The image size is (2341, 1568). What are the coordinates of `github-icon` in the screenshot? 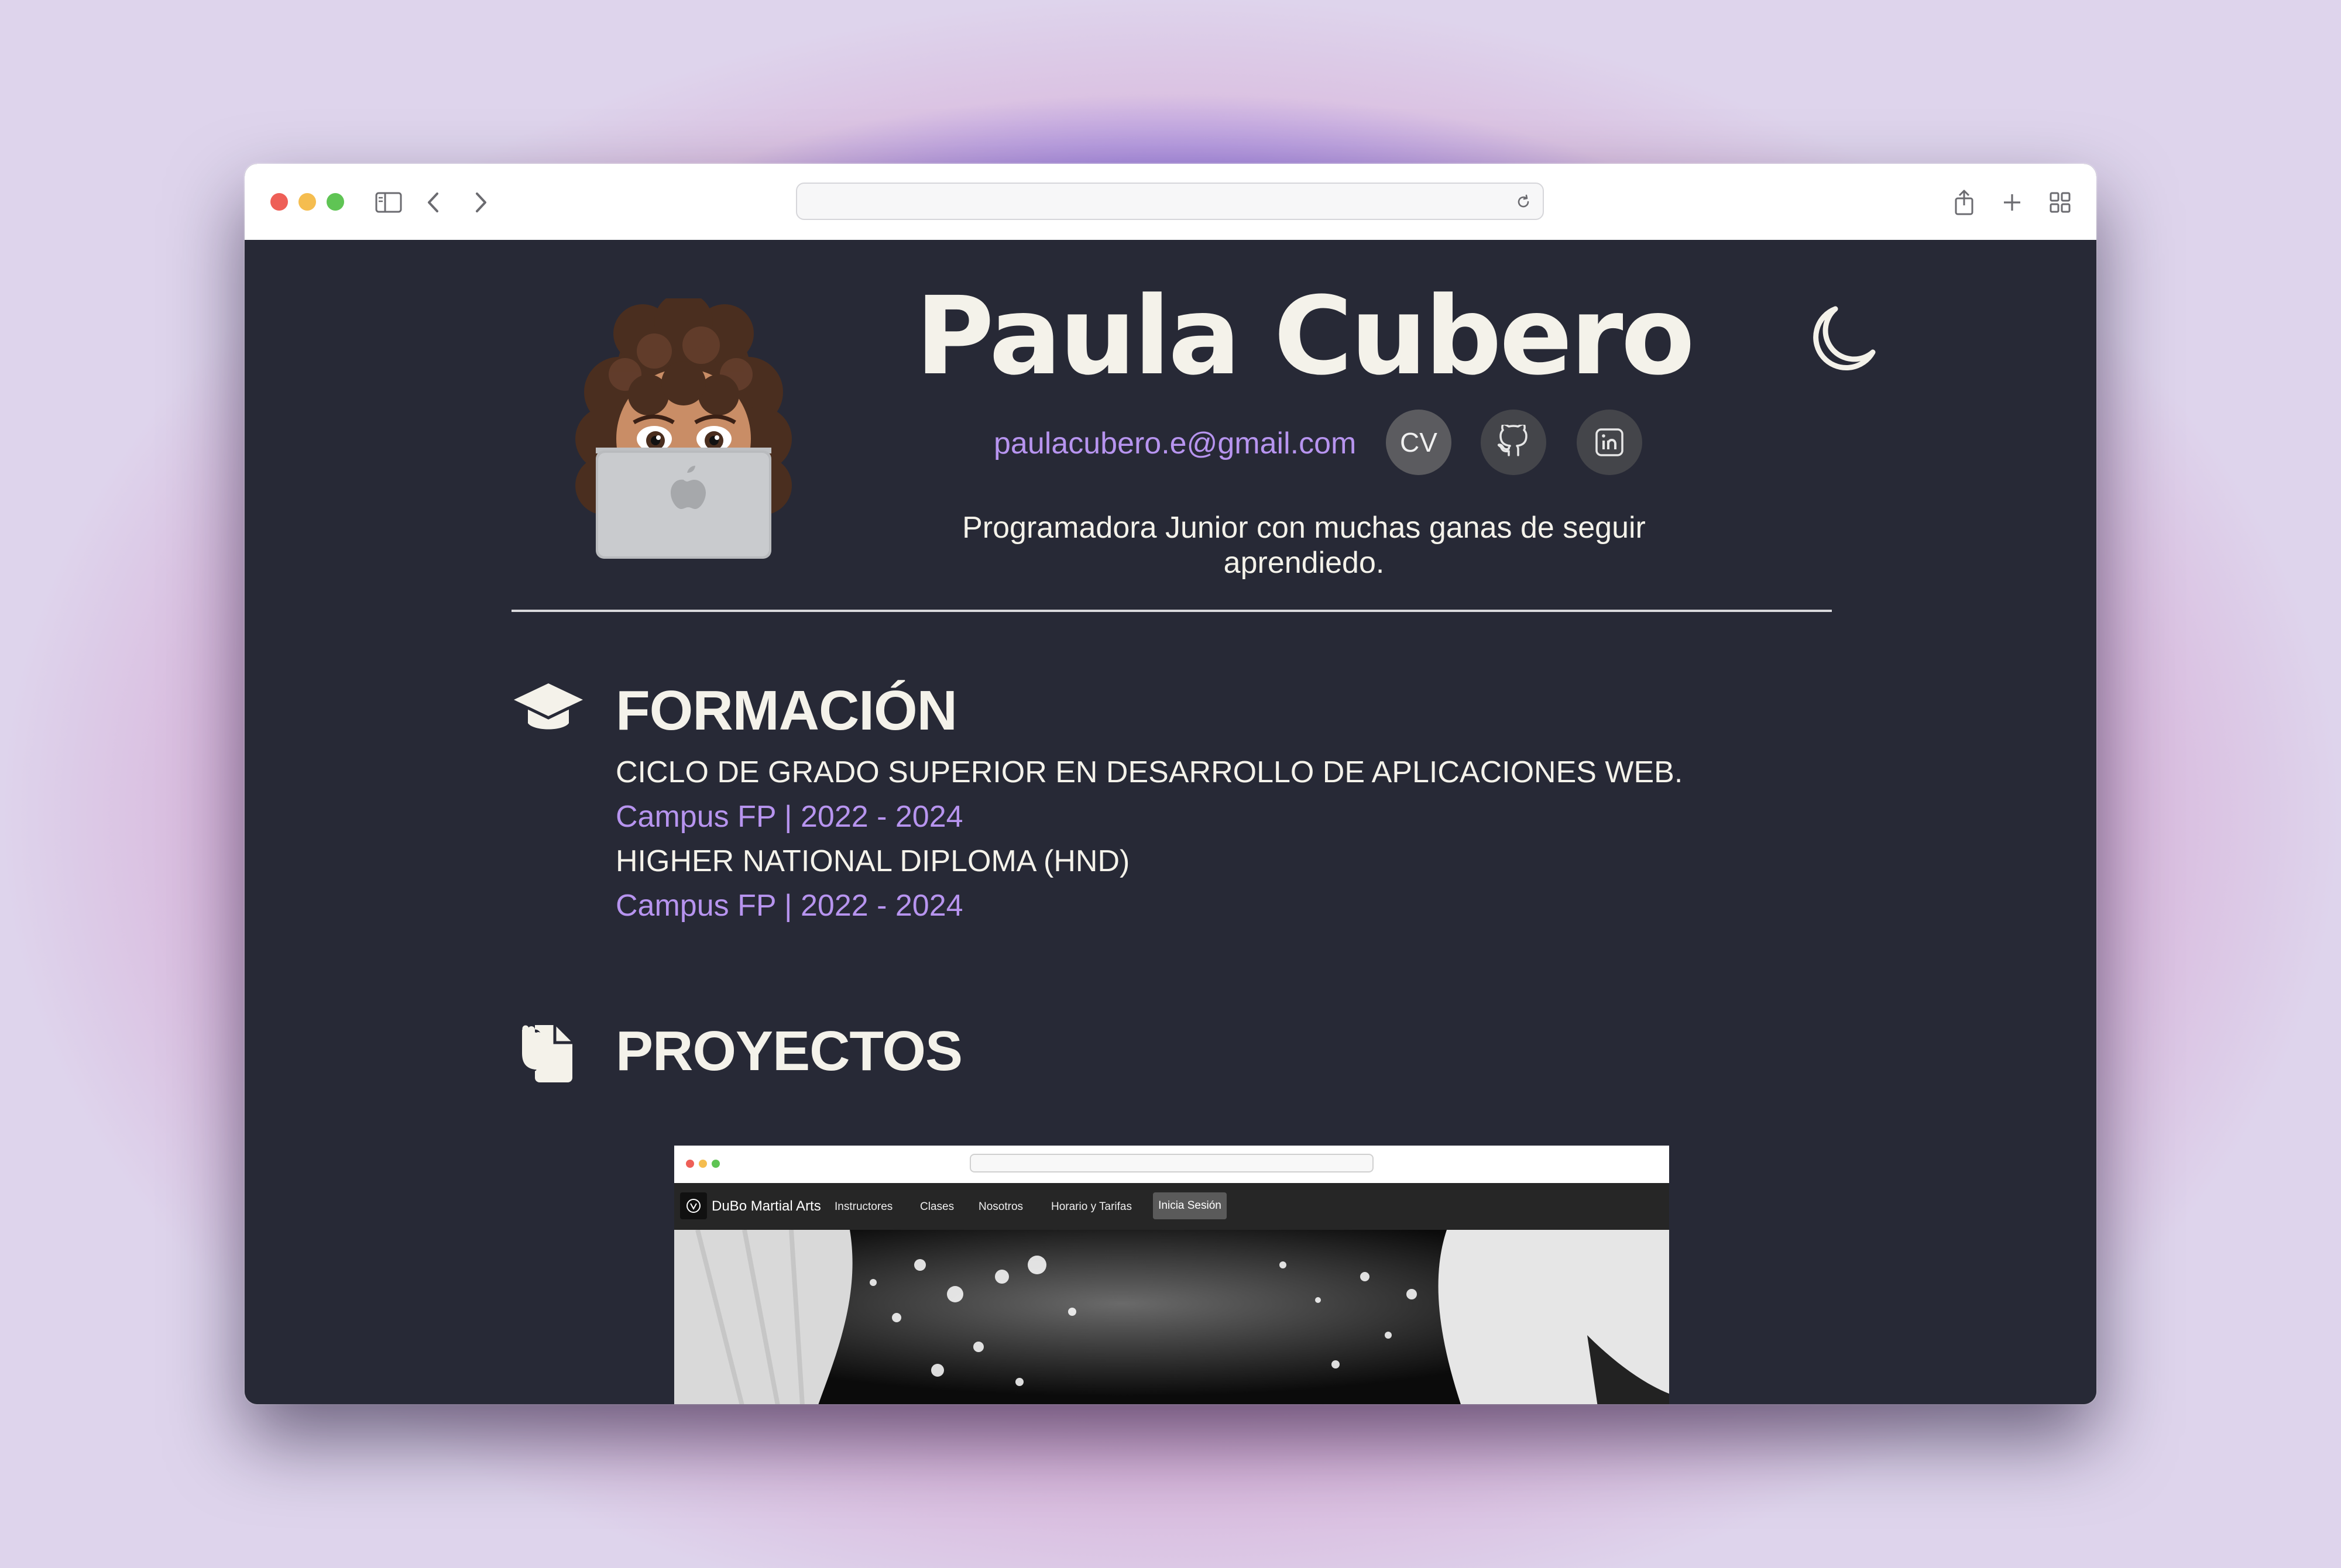 It's located at (1512, 441).